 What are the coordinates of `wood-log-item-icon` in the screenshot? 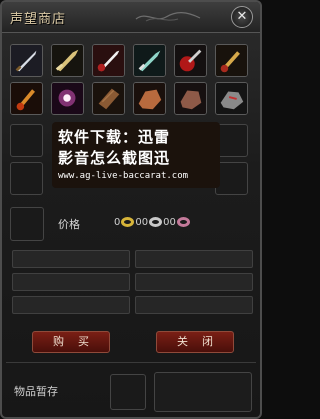 It's located at (108, 98).